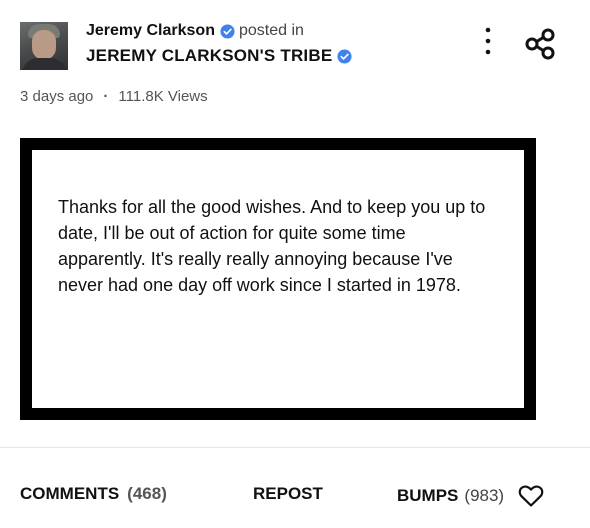 Image resolution: width=590 pixels, height=528 pixels. Describe the element at coordinates (428, 495) in the screenshot. I see `bumps-label: BUMPS` at that location.